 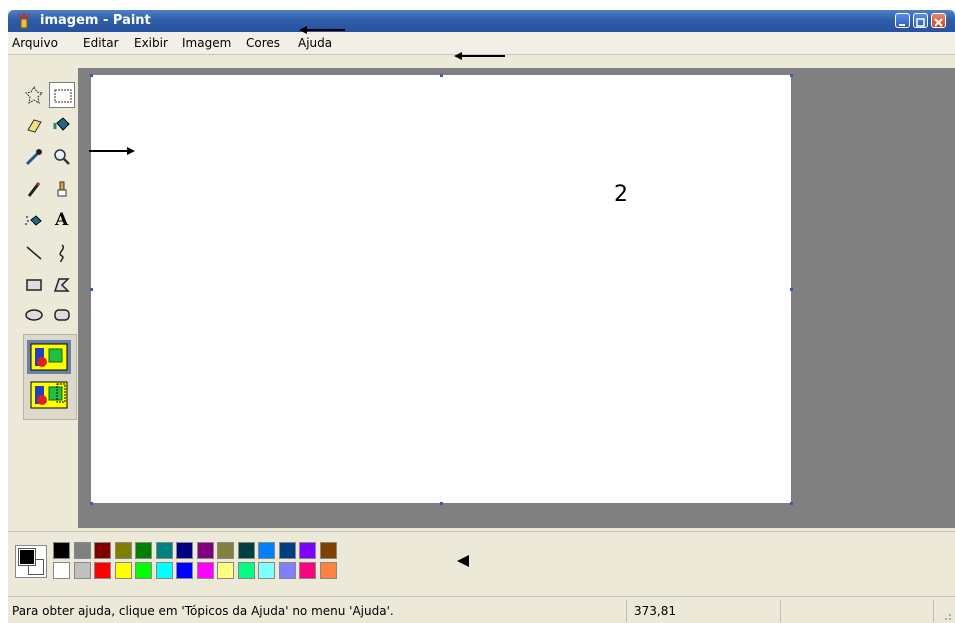 I want to click on eraser-tool, so click(x=34, y=125).